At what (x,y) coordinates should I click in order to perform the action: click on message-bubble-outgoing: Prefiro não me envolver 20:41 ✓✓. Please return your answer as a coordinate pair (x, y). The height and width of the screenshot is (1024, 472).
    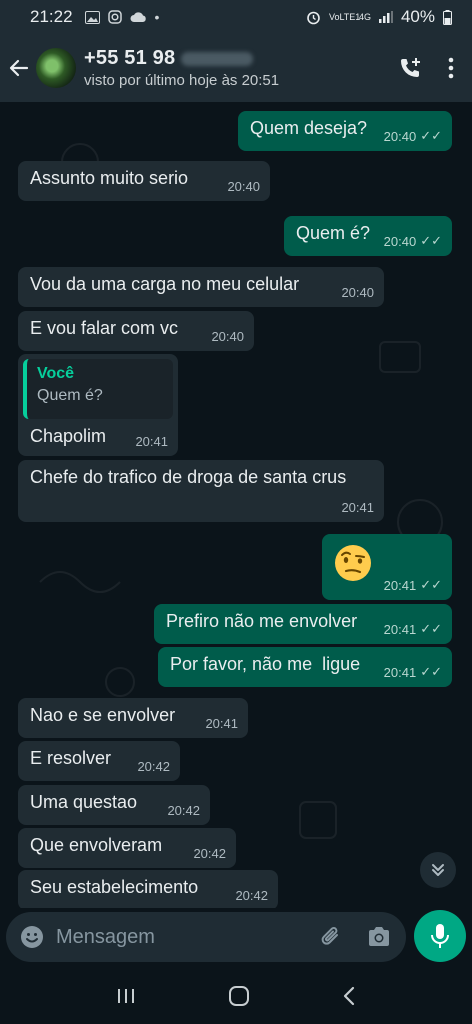
    Looking at the image, I should click on (303, 624).